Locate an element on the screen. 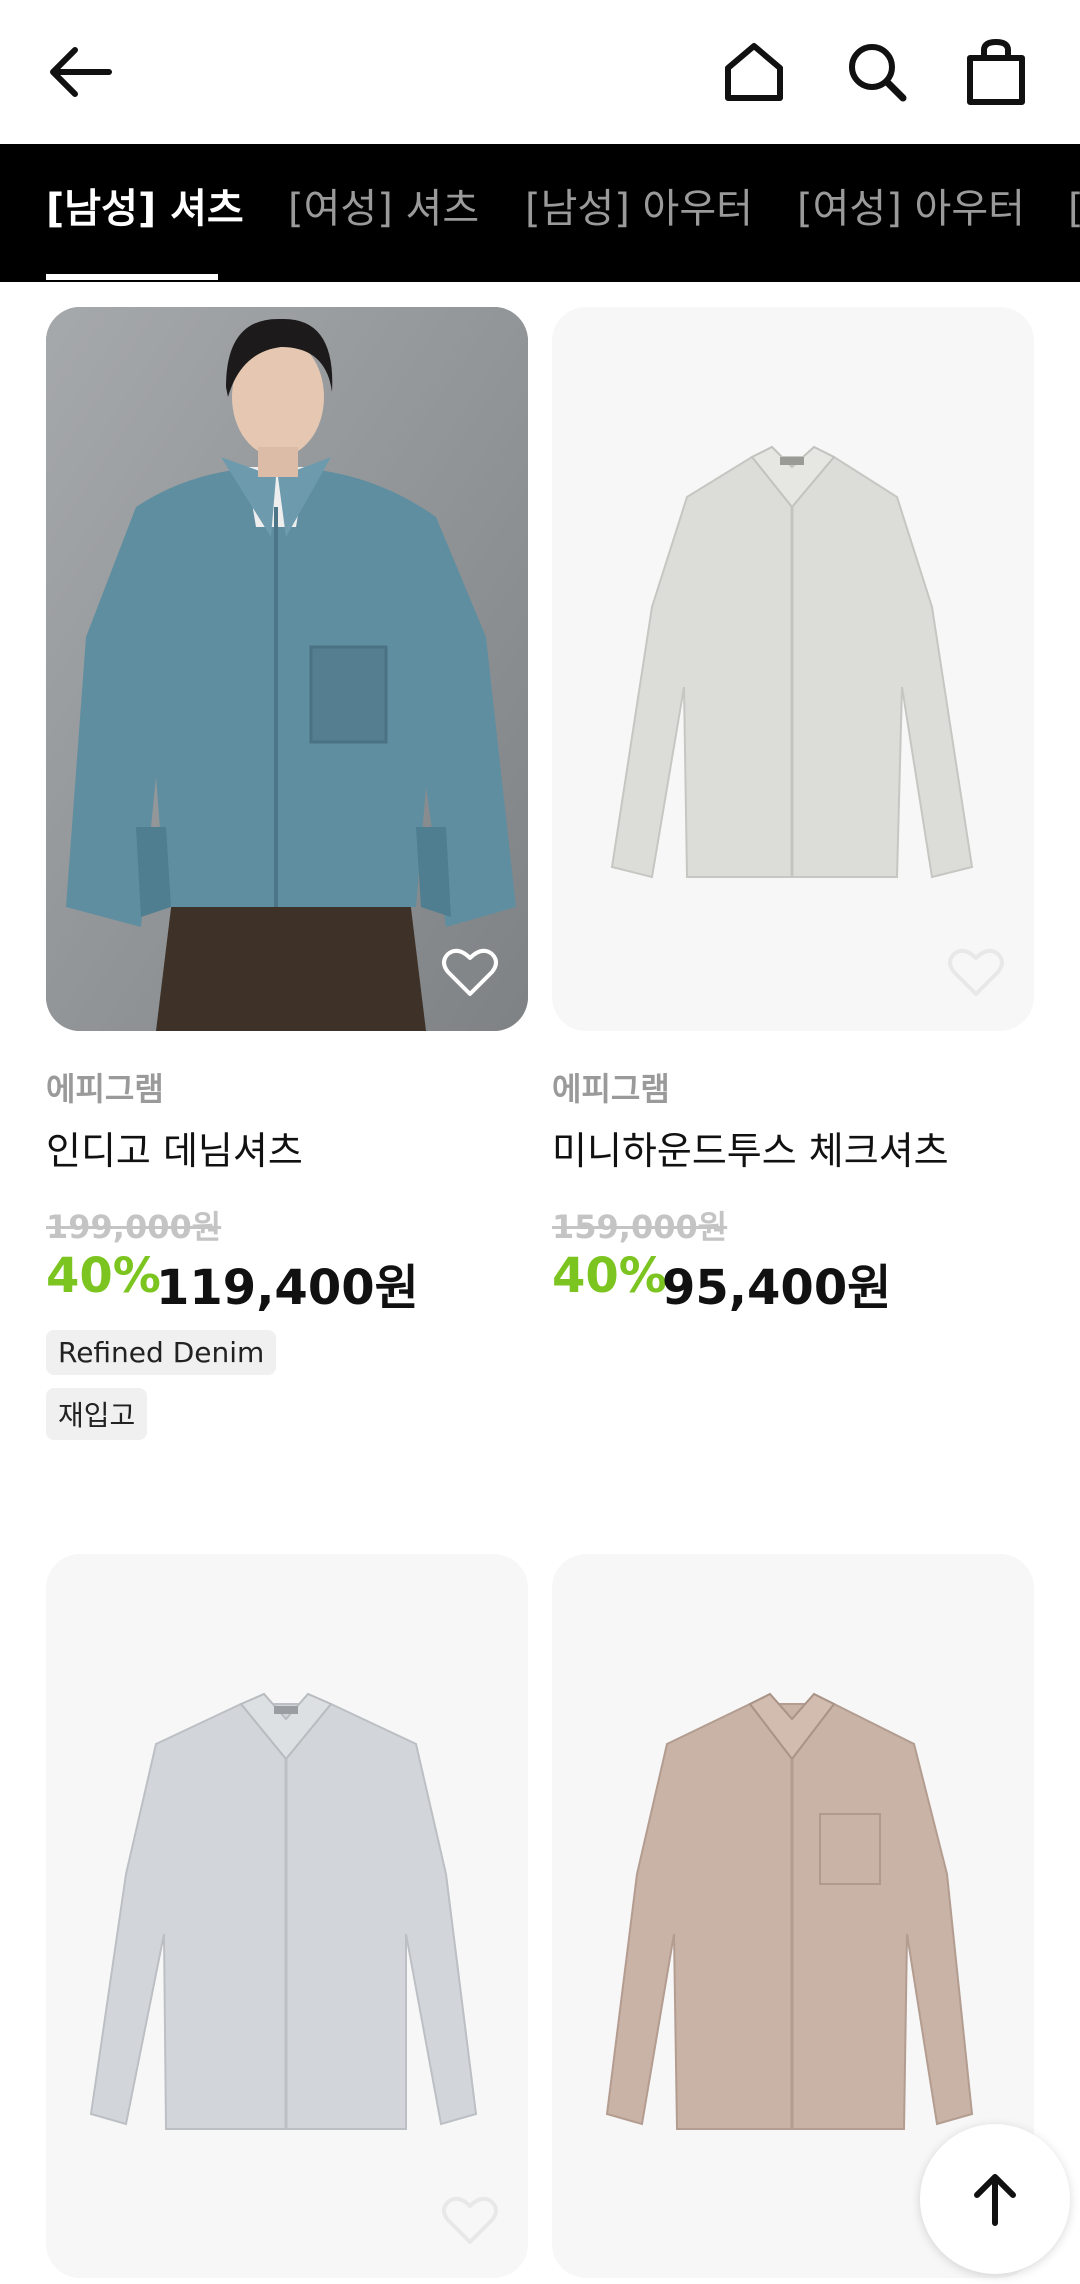 This screenshot has width=1080, height=2284. arrow-up-icon is located at coordinates (995, 2200).